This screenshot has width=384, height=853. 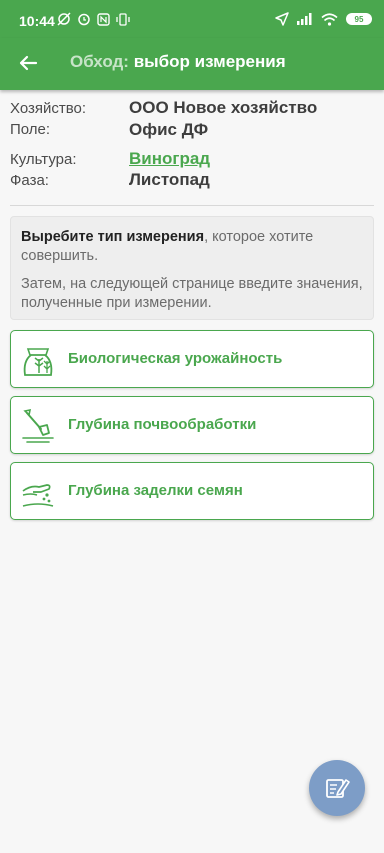 What do you see at coordinates (48, 108) in the screenshot?
I see `farm-label: Хозяйство:` at bounding box center [48, 108].